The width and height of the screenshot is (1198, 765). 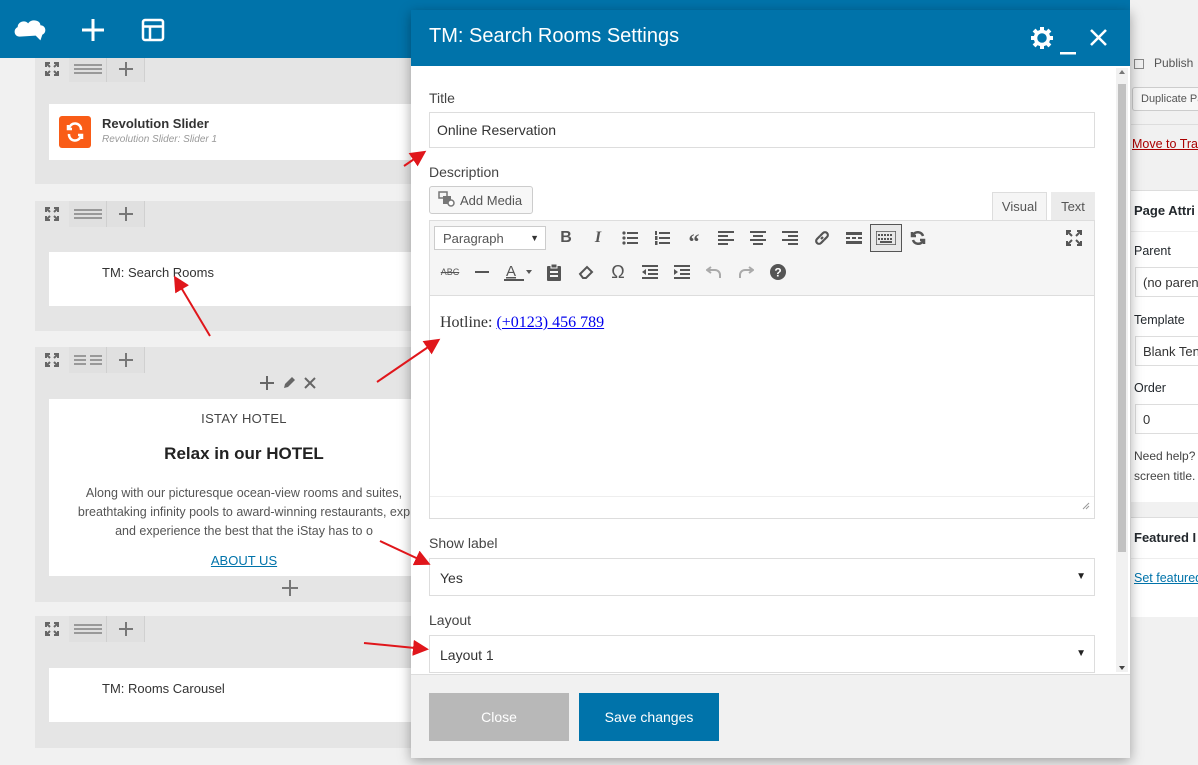 I want to click on modal-scrollbar, so click(x=1122, y=370).